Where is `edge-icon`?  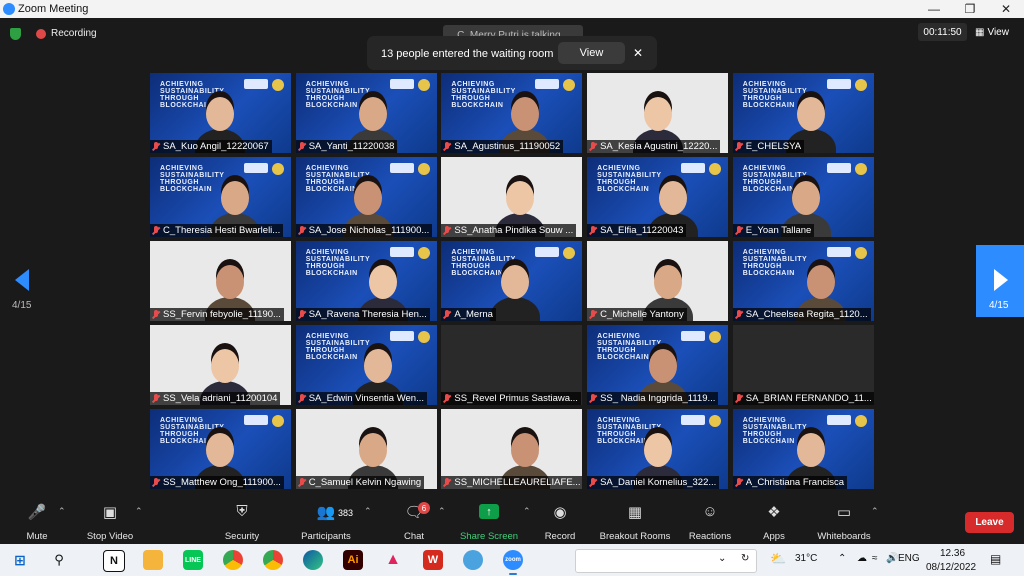
edge-icon is located at coordinates (313, 560).